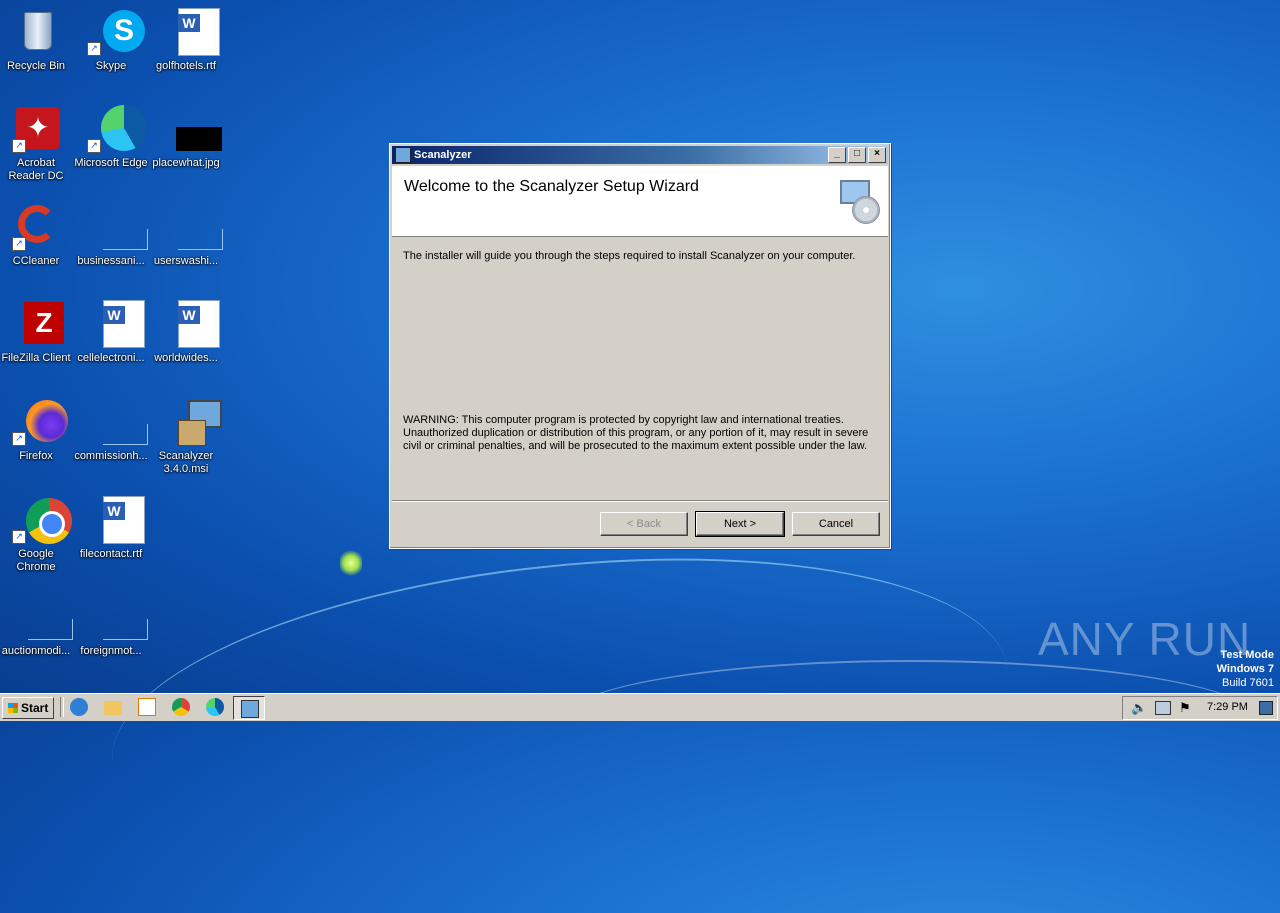  I want to click on desktop-icon-label: Skype, so click(111, 66).